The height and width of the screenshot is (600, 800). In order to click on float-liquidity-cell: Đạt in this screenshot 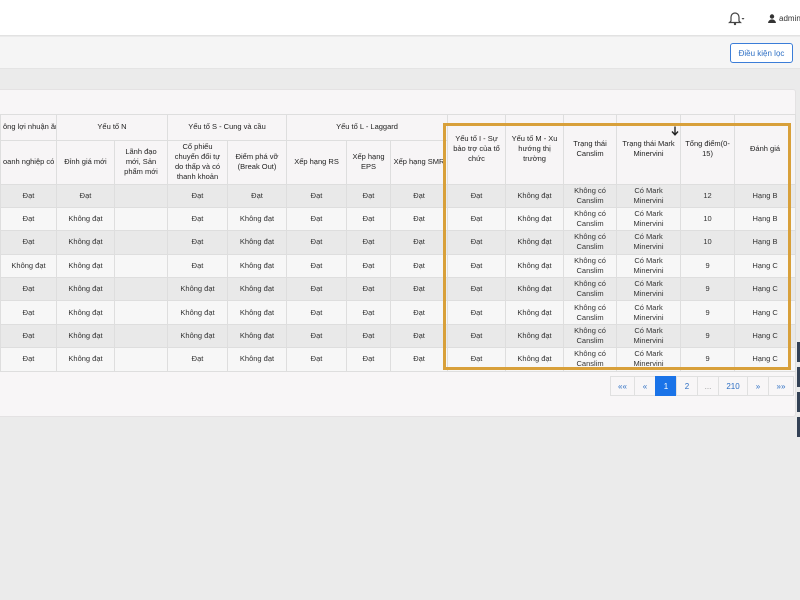, I will do `click(197, 266)`.